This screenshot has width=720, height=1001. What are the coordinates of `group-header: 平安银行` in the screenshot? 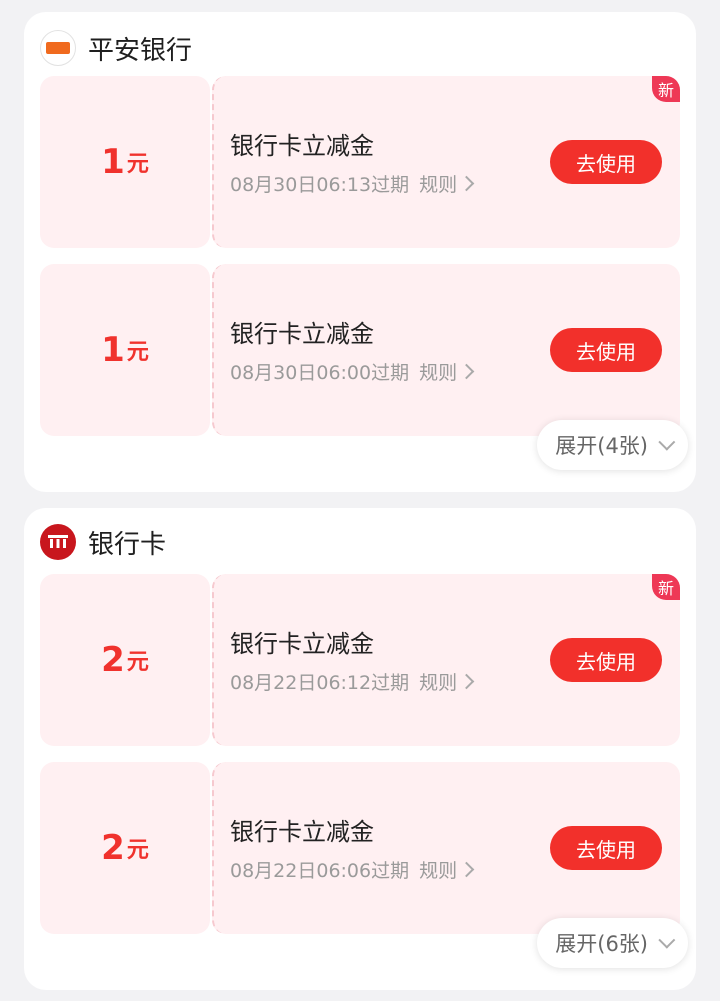 It's located at (116, 48).